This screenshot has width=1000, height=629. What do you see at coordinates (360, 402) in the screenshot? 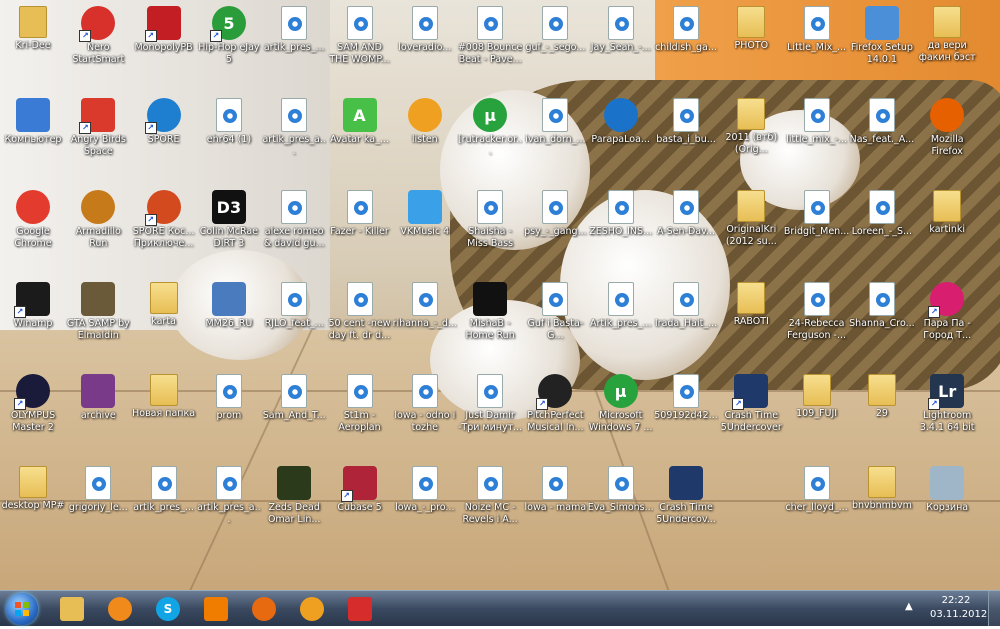
I see `desktop-icon: St1m - Aeroplan` at bounding box center [360, 402].